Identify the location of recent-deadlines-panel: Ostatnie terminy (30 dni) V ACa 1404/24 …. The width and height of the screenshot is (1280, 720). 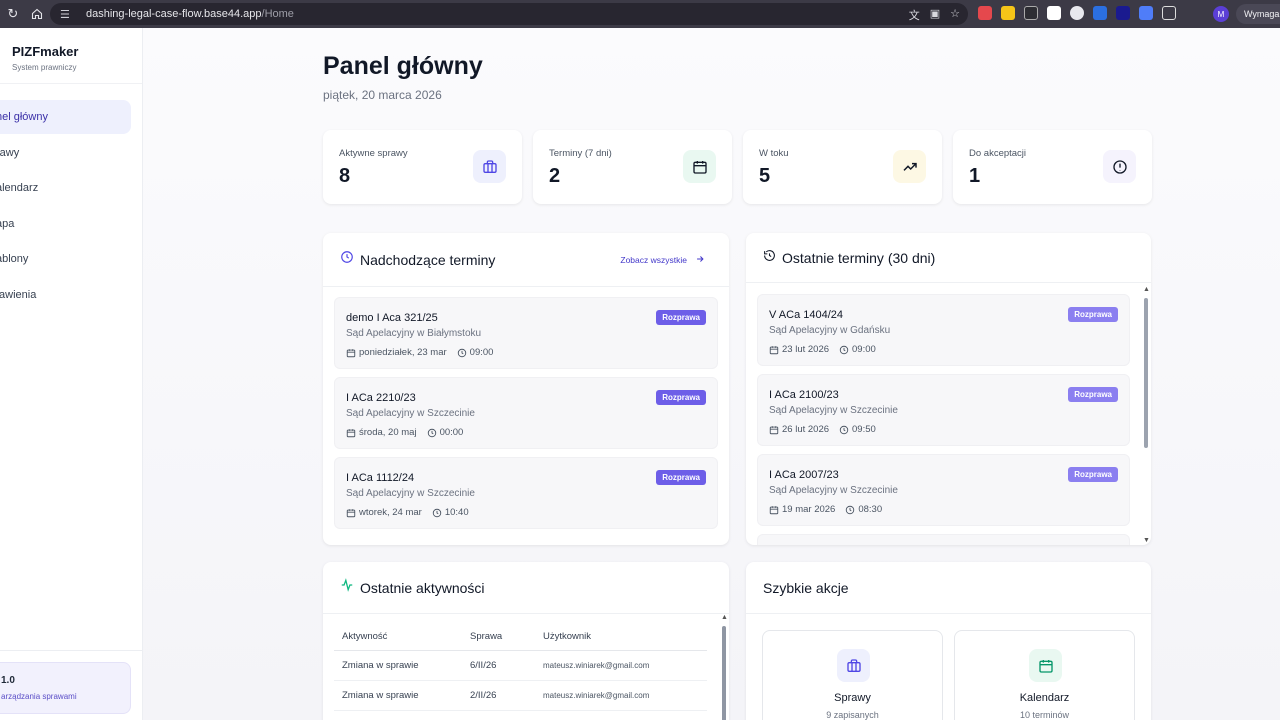
(948, 389).